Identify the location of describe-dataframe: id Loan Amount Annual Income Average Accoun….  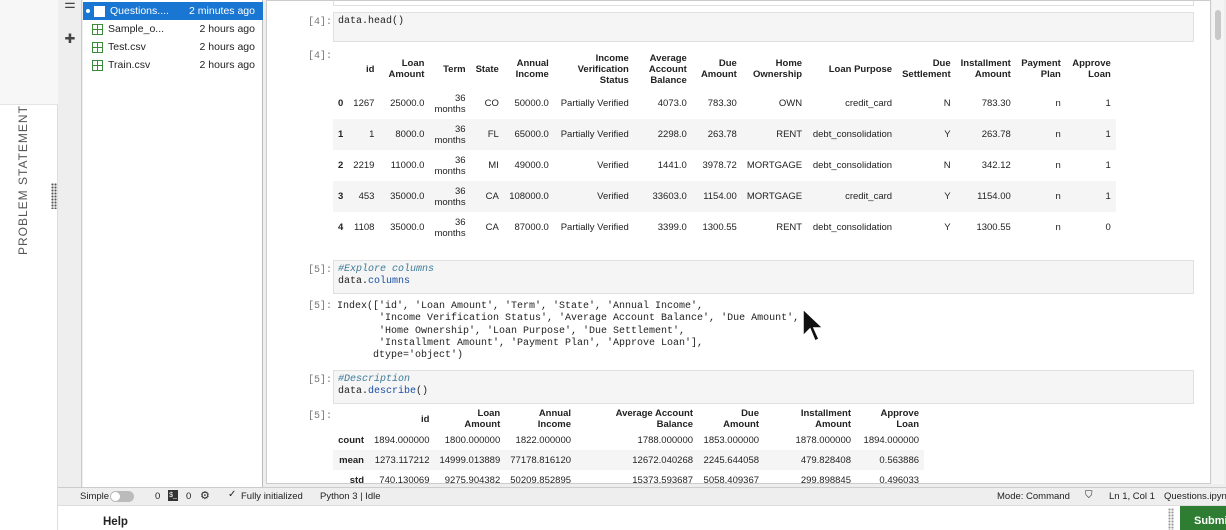
(629, 446).